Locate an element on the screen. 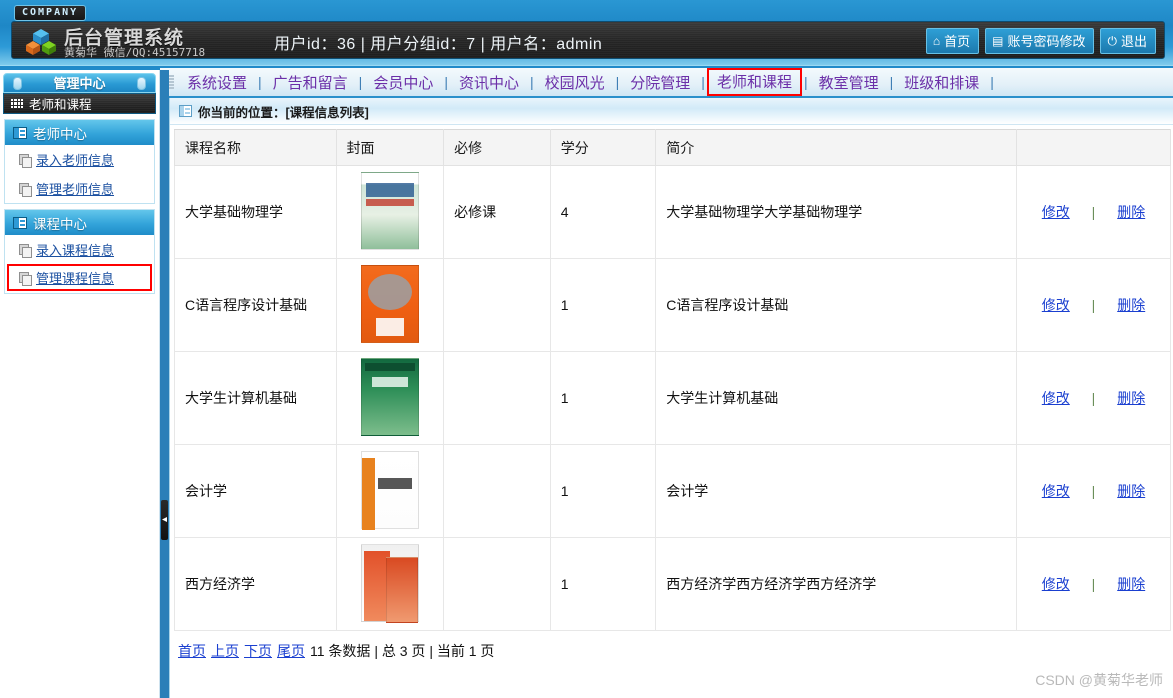 Image resolution: width=1173 pixels, height=698 pixels. column-header-actions is located at coordinates (1093, 147).